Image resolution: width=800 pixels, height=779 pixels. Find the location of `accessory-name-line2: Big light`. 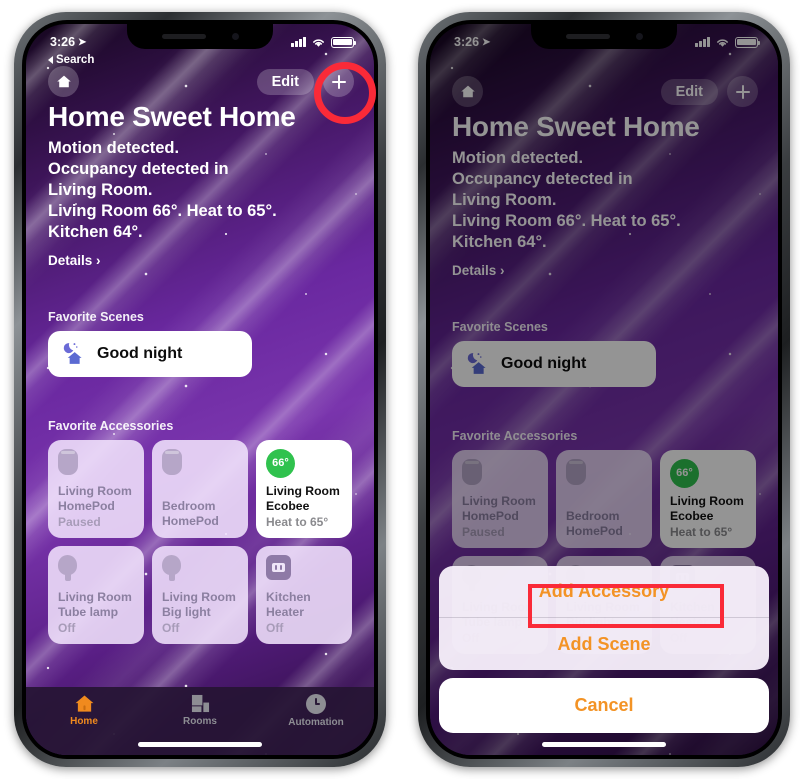

accessory-name-line2: Big light is located at coordinates (186, 611).